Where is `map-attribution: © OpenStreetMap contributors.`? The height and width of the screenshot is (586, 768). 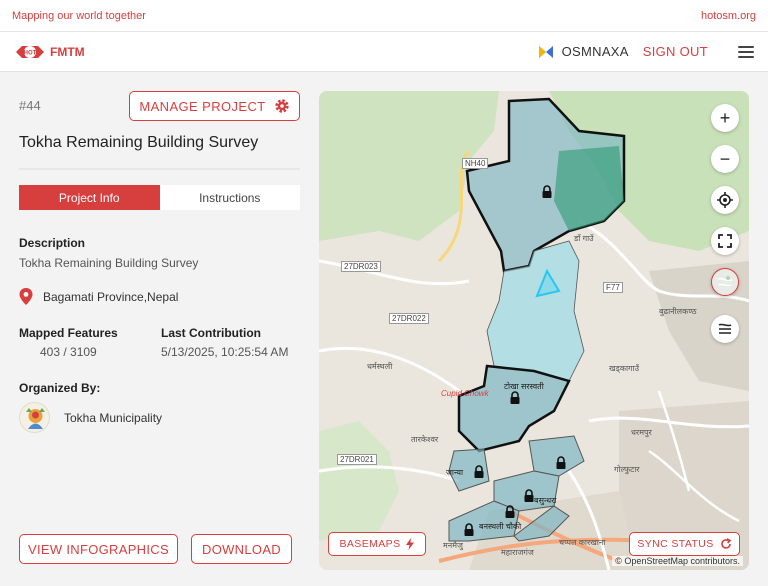
map-attribution: © OpenStreetMap contributors. is located at coordinates (677, 561).